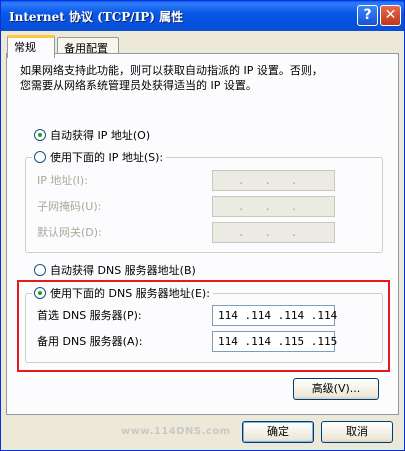  Describe the element at coordinates (31, 46) in the screenshot. I see `tab-general: 常规` at that location.